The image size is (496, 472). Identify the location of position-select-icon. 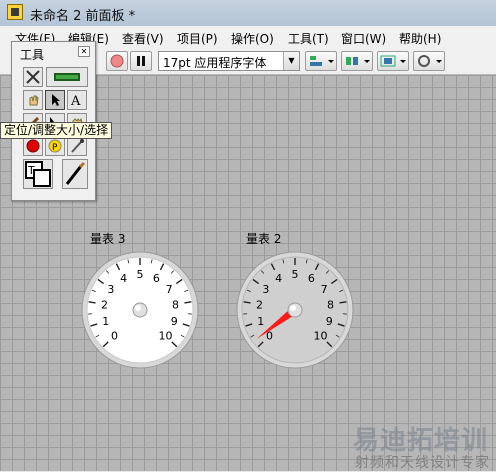
(55, 100).